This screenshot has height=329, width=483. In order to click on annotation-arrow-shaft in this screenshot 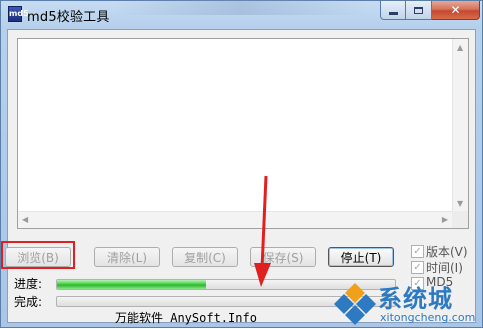, I will do `click(264, 222)`.